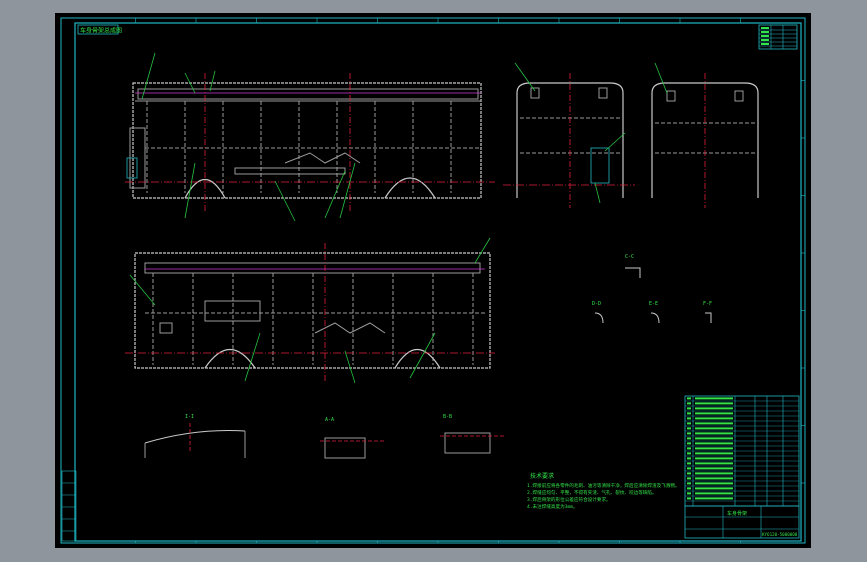 The image size is (867, 562). I want to click on title-name: 车身骨架, so click(737, 513).